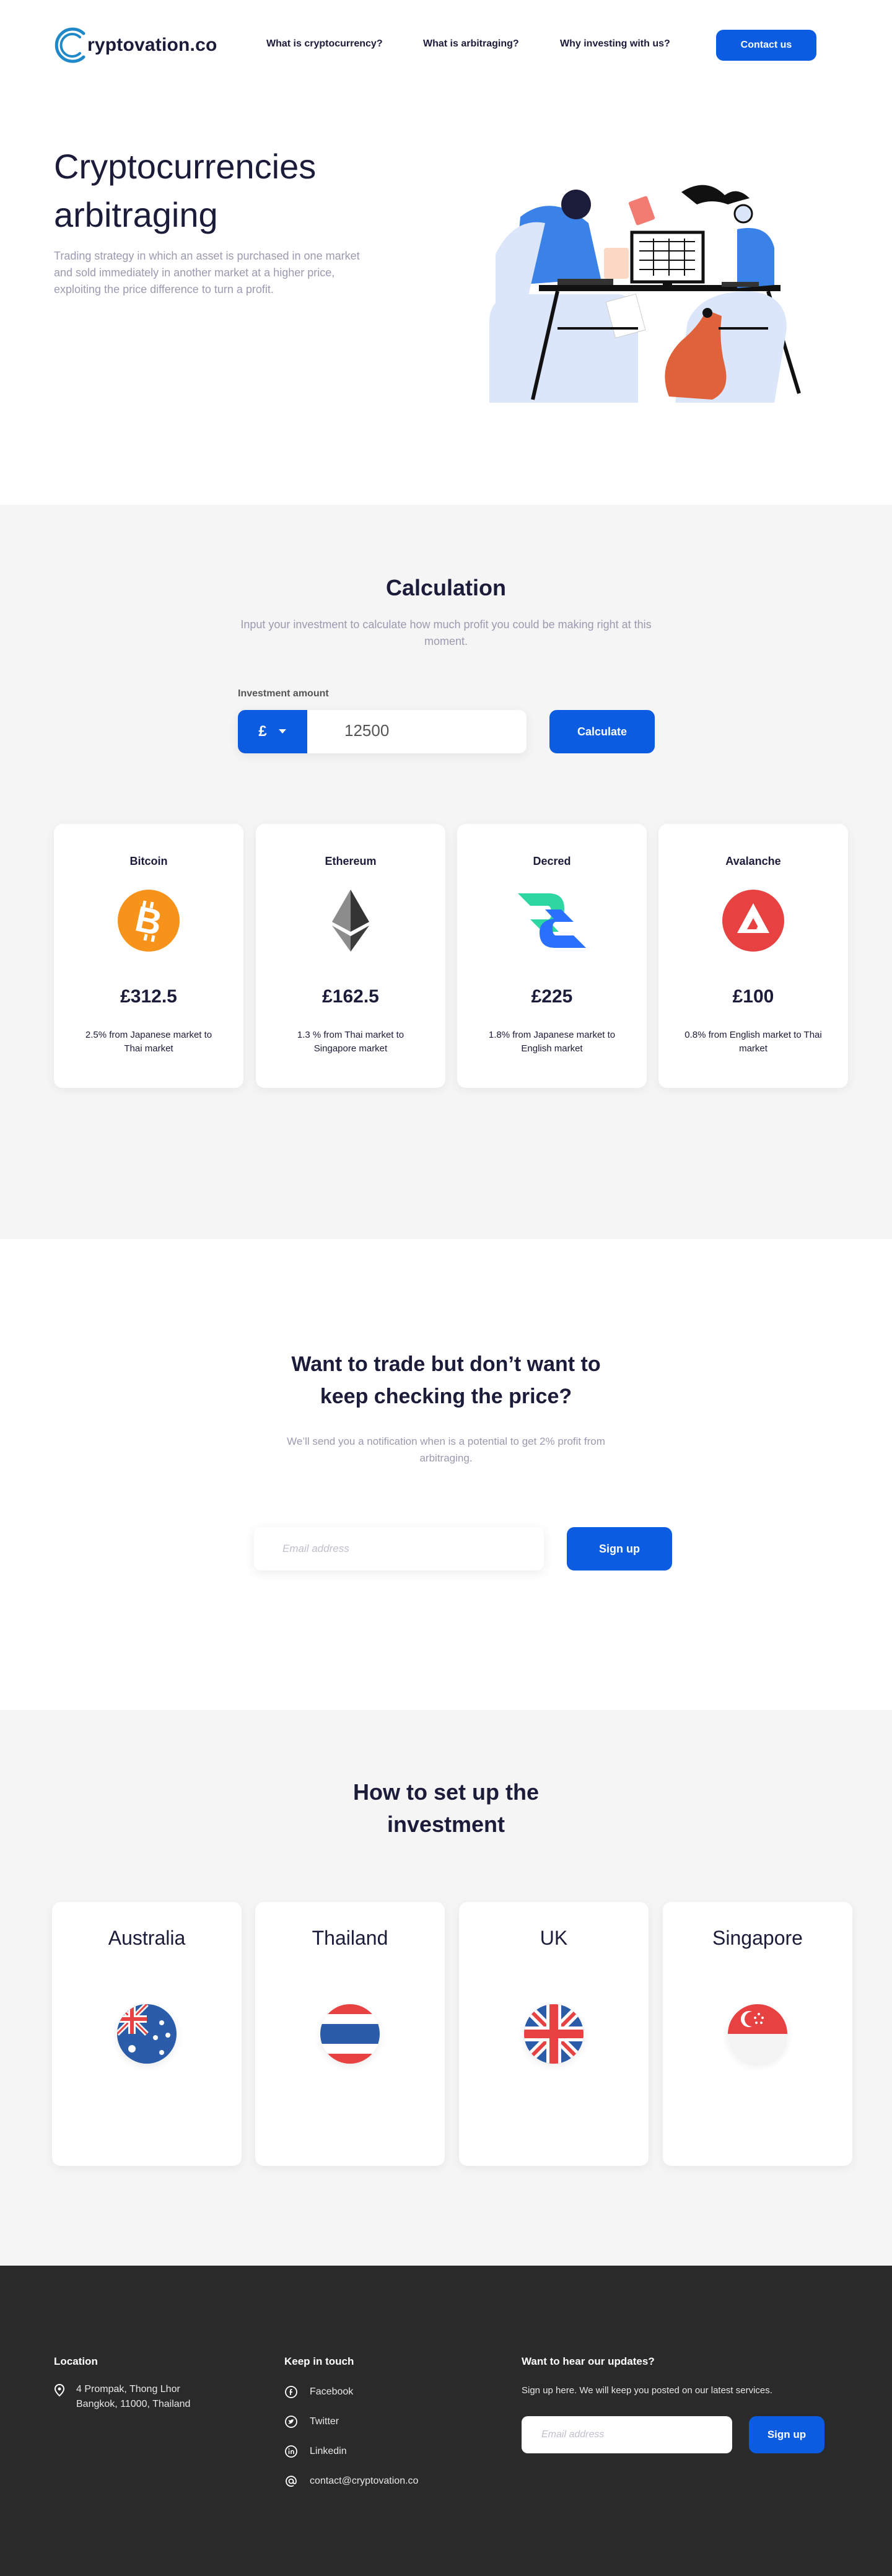 Image resolution: width=892 pixels, height=2576 pixels. Describe the element at coordinates (644, 291) in the screenshot. I see `hero-illustration` at that location.